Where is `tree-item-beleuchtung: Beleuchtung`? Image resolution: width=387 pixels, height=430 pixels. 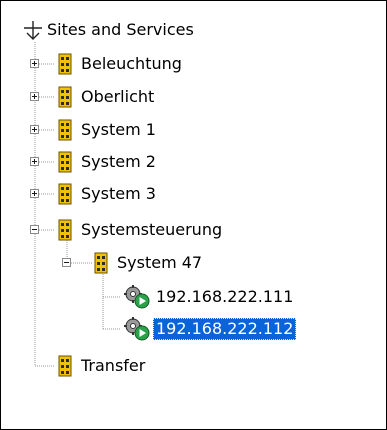 tree-item-beleuchtung: Beleuchtung is located at coordinates (121, 64).